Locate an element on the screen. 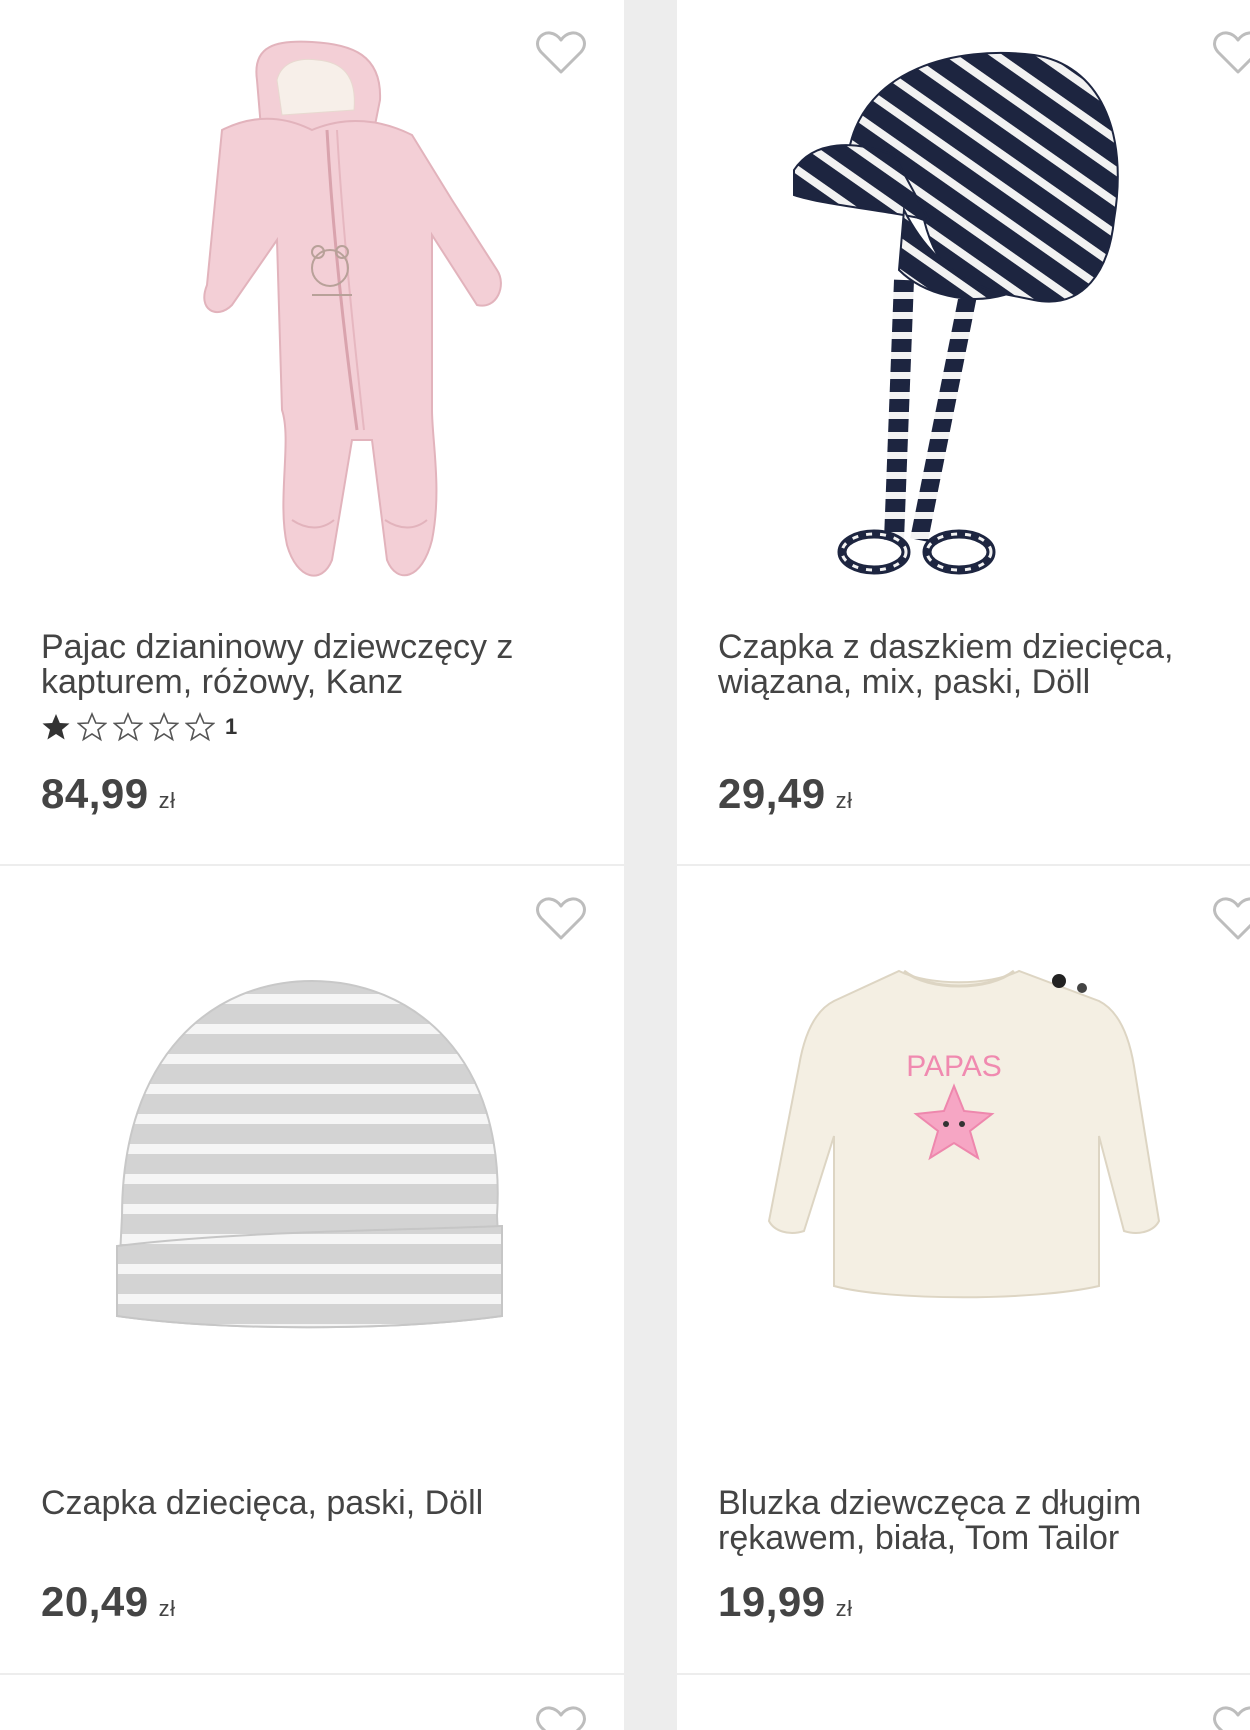  product-price: 20,49 zł is located at coordinates (108, 1602).